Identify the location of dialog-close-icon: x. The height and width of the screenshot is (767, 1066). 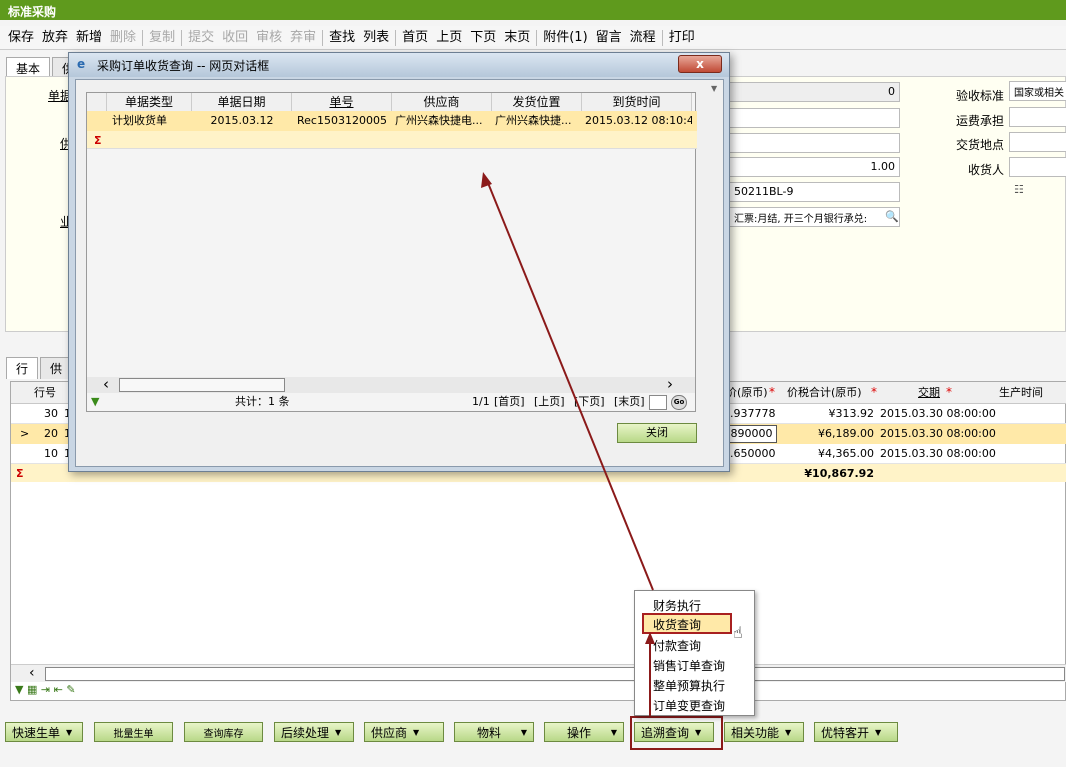
(700, 64).